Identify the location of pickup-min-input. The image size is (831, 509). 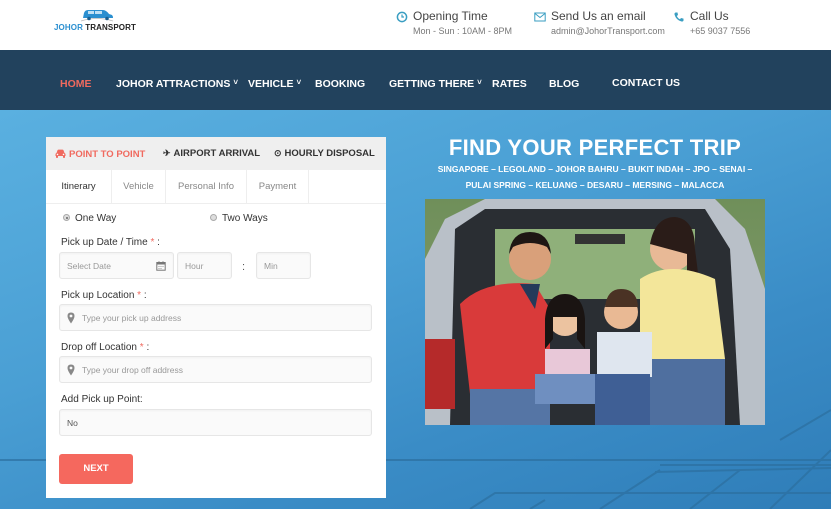
(283, 265).